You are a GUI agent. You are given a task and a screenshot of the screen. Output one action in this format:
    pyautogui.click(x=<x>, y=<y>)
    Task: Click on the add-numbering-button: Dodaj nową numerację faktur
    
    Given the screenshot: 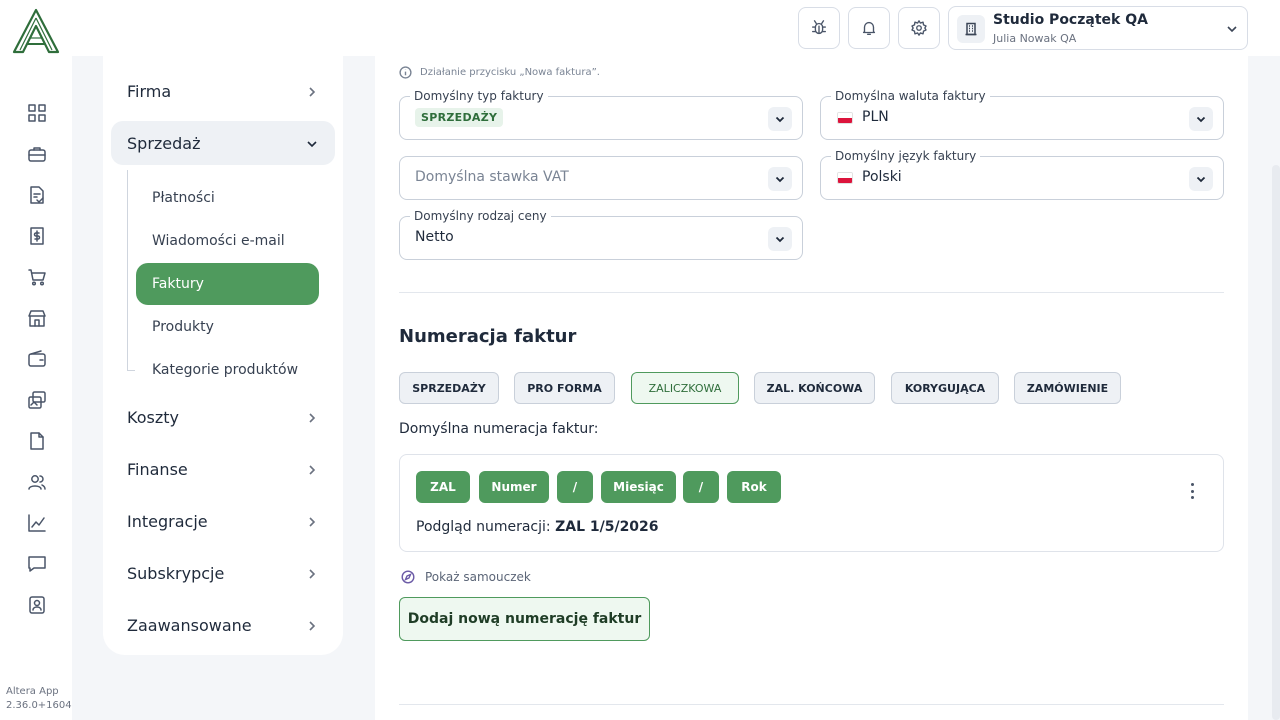 What is the action you would take?
    pyautogui.click(x=524, y=619)
    